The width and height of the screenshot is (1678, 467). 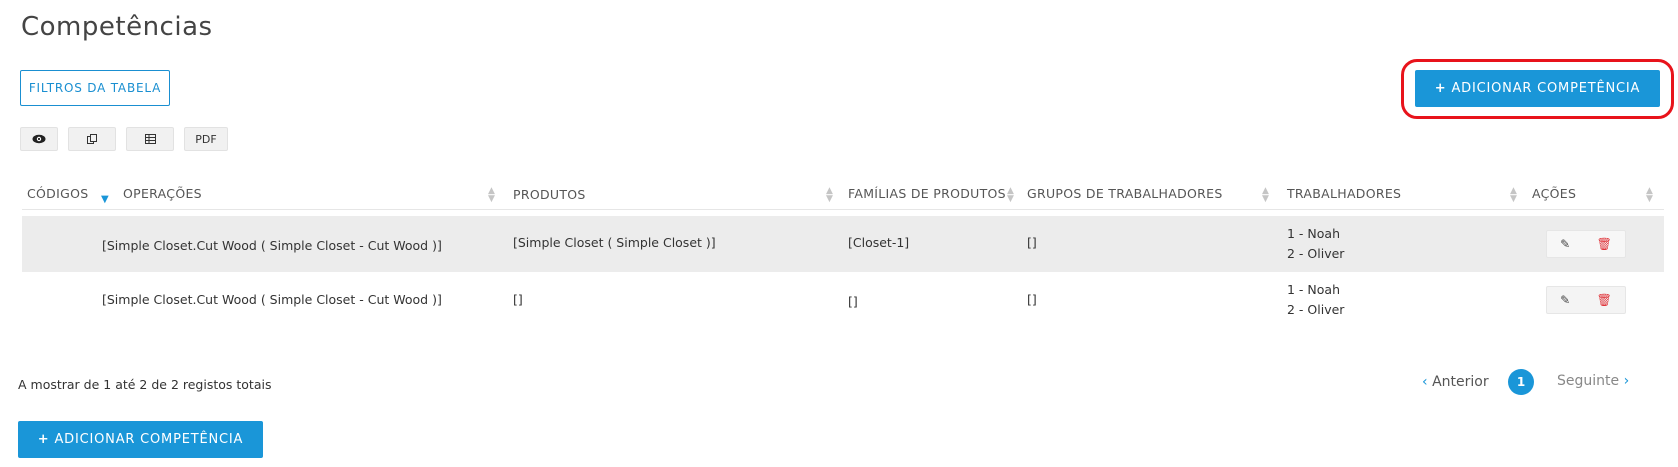 I want to click on add-competence-button: + ADICIONAR COMPETÊNCIA, so click(x=1537, y=88).